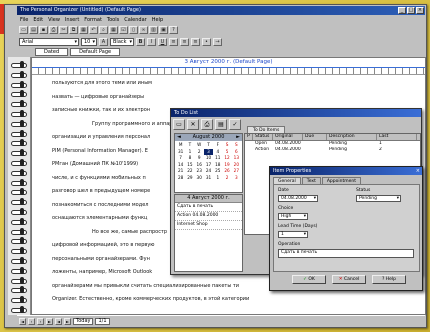  Describe the element at coordinates (38, 20) in the screenshot. I see `menu-edit: Edit` at that location.